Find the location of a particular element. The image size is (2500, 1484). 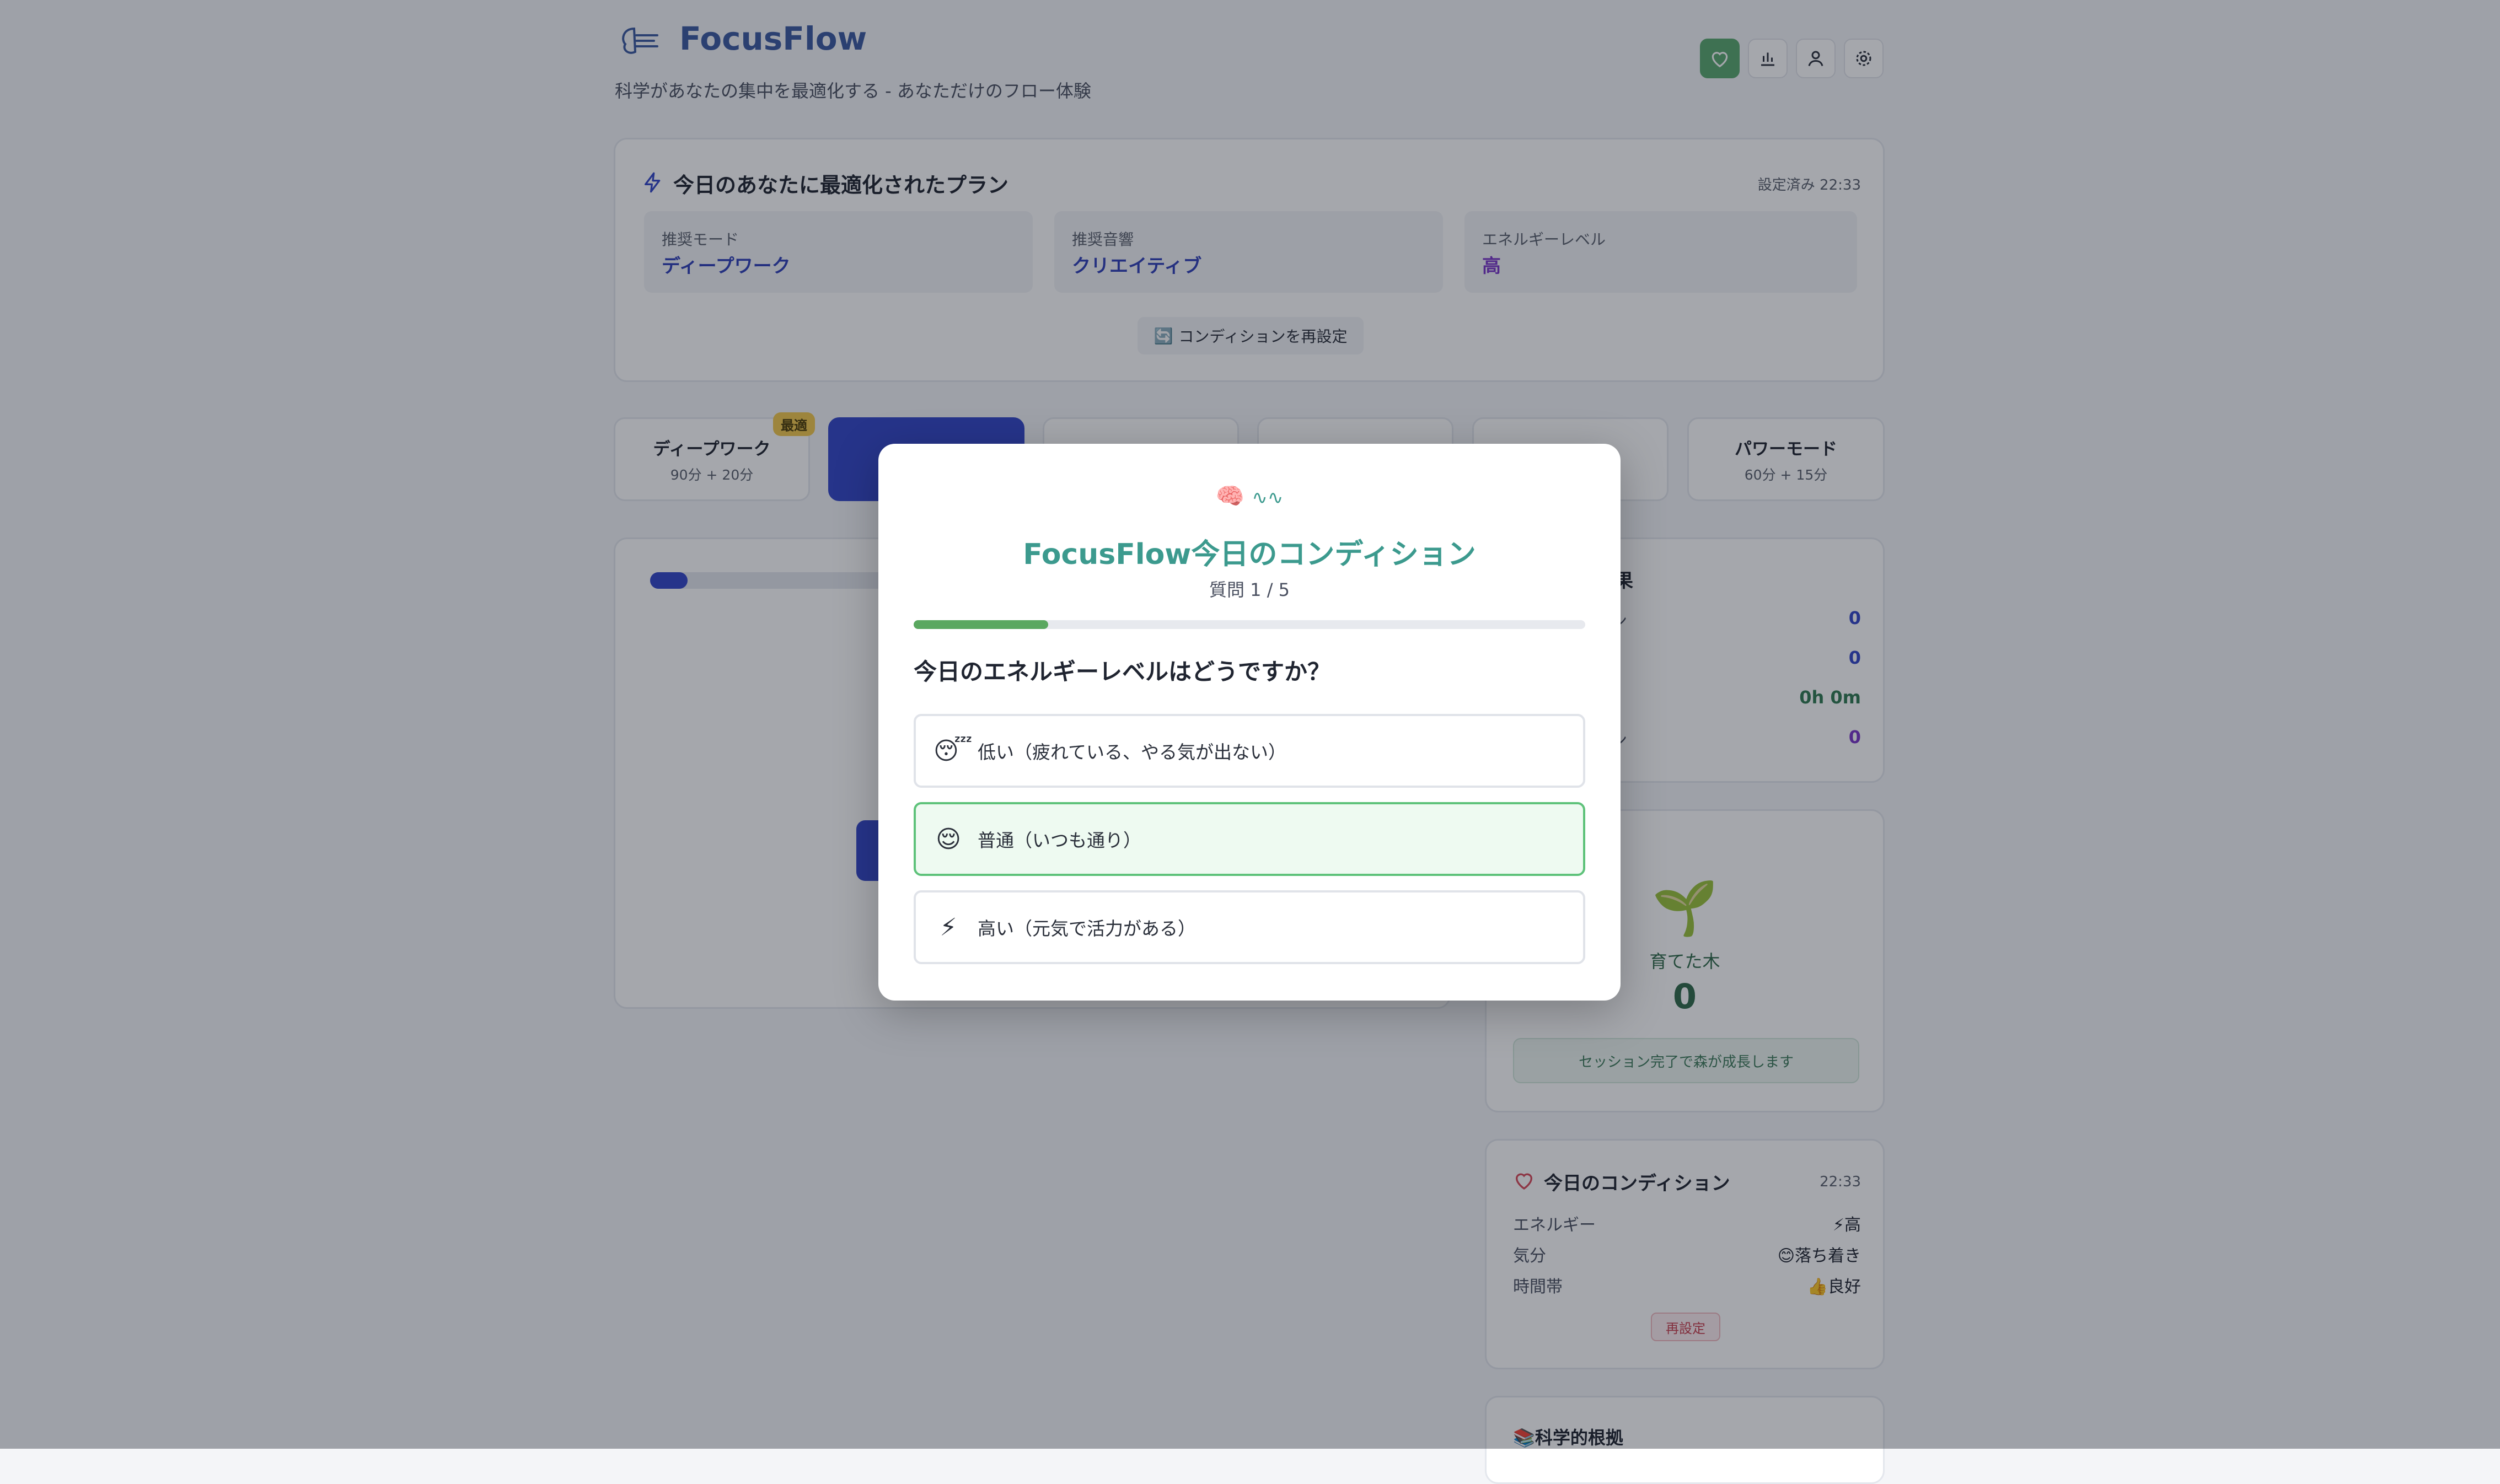

option-low: 😴 低い（疲れている、やる気が出ない） is located at coordinates (1250, 751).